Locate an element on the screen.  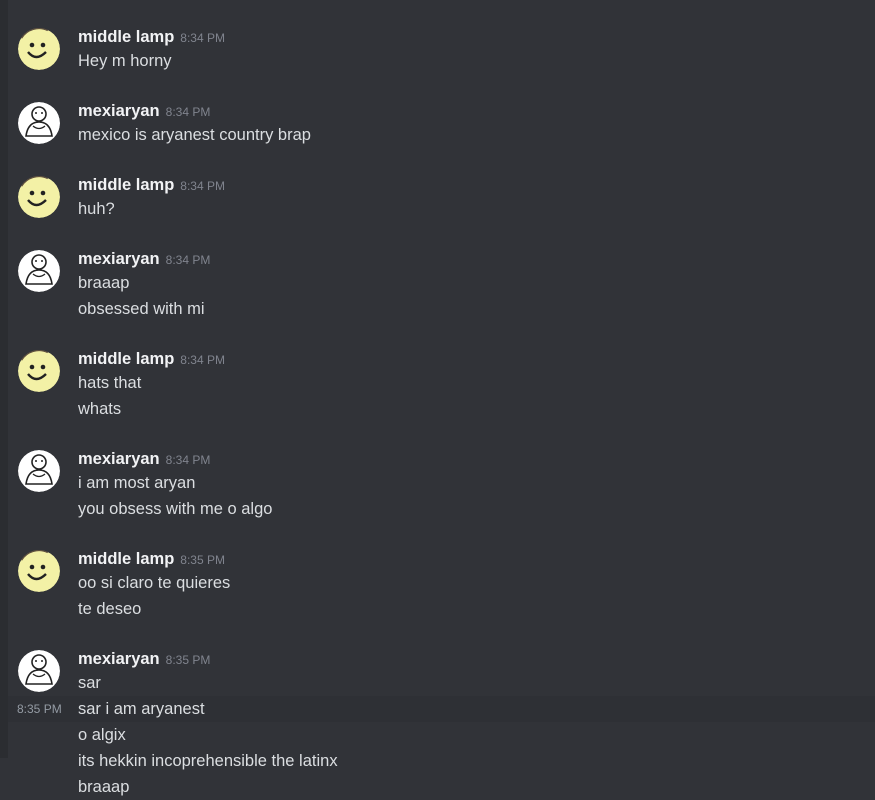
message-line: obsessed with mi is located at coordinates (476, 309).